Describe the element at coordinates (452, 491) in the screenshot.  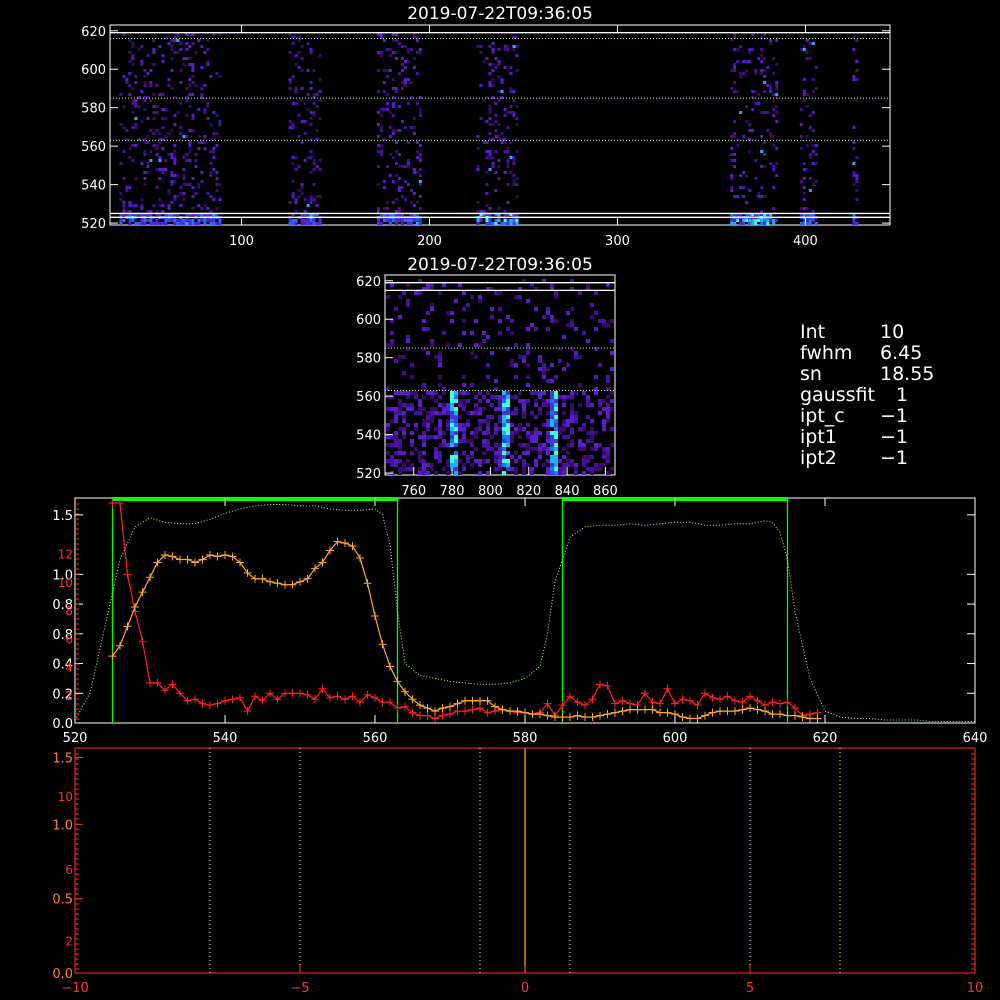
I see `x-tick-label: 780` at that location.